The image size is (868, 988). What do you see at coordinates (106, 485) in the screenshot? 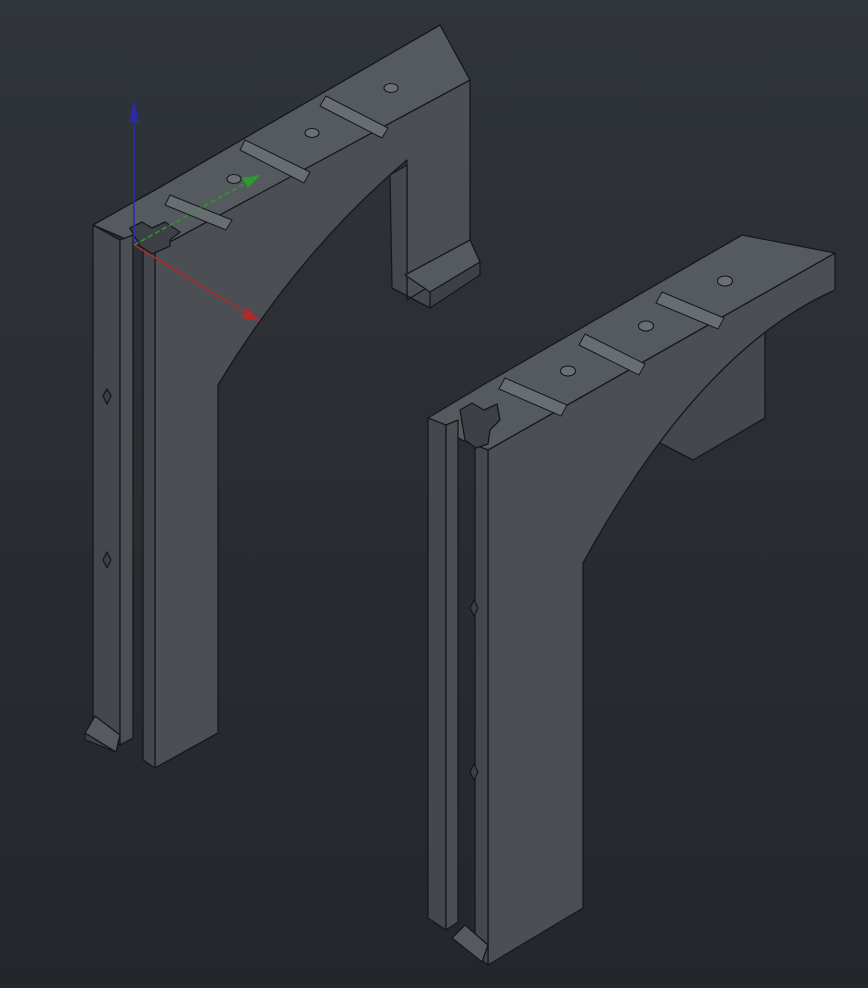
I see `left-bracket-rail` at bounding box center [106, 485].